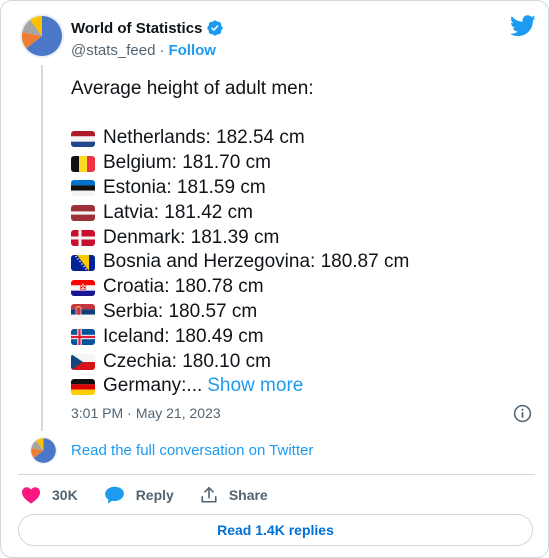  What do you see at coordinates (83, 287) in the screenshot?
I see `croatia-flag-icon` at bounding box center [83, 287].